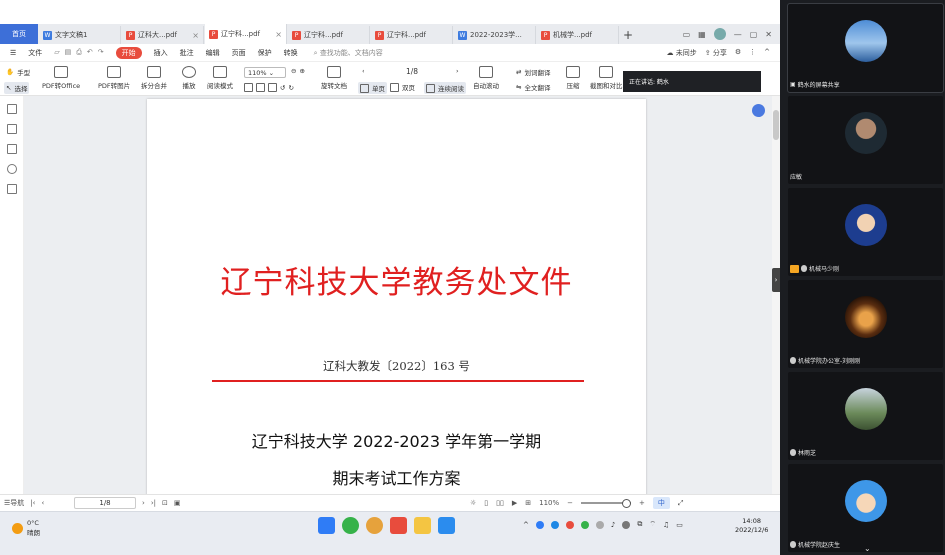 This screenshot has height=555, width=945. What do you see at coordinates (17, 88) in the screenshot?
I see `select-tool-button: ↖ 选择` at bounding box center [17, 88].